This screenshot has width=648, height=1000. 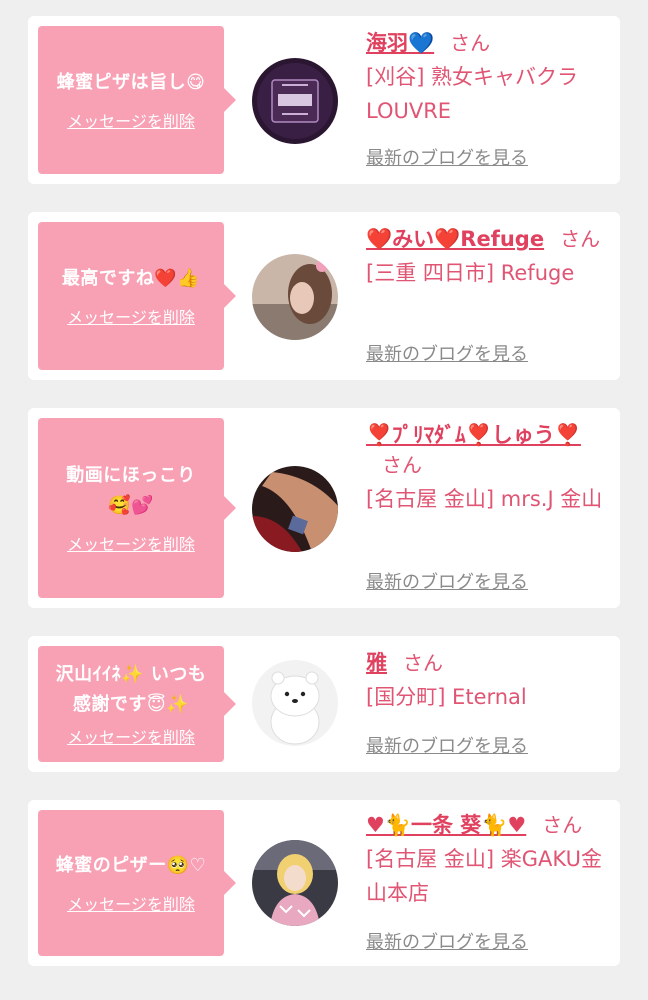 I want to click on sender-name: 海羽💙, so click(x=400, y=43).